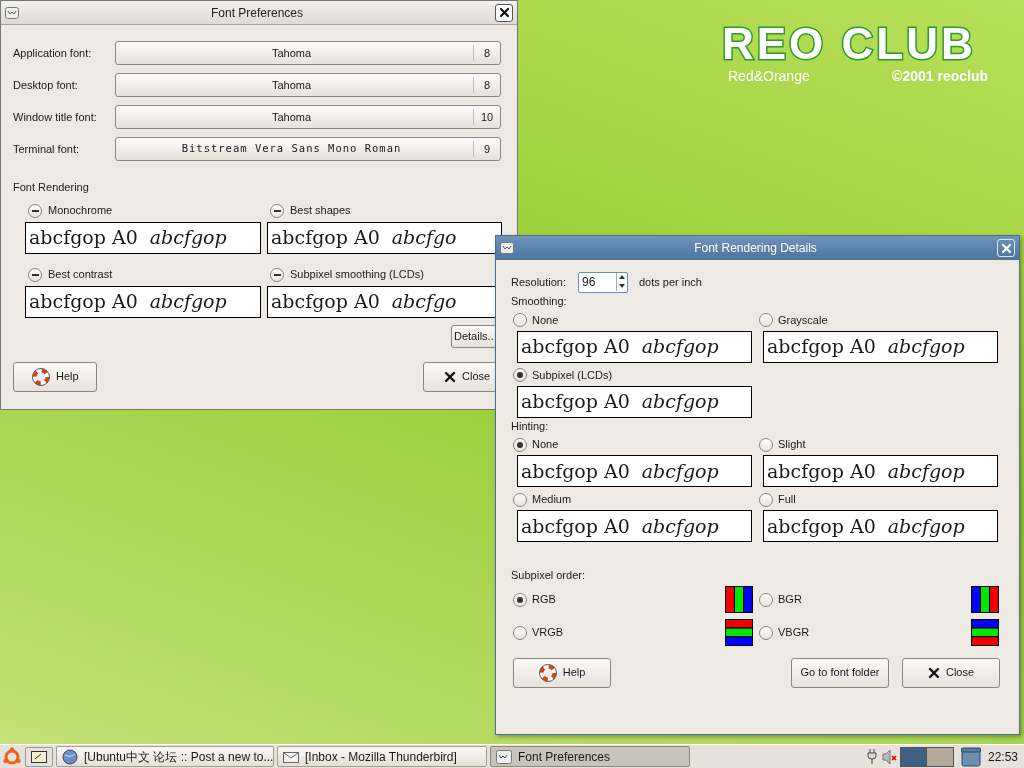 The width and height of the screenshot is (1024, 768). I want to click on radio-label: Full, so click(787, 500).